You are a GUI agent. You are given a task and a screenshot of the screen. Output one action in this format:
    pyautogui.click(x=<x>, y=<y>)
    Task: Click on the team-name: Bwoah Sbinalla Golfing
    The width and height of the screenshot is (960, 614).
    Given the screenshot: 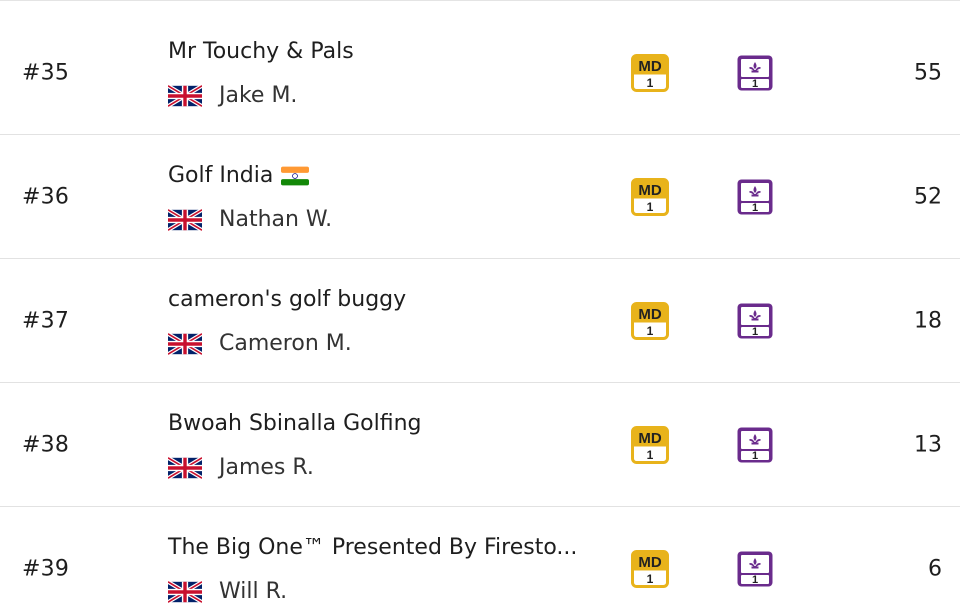 What is the action you would take?
    pyautogui.click(x=295, y=423)
    